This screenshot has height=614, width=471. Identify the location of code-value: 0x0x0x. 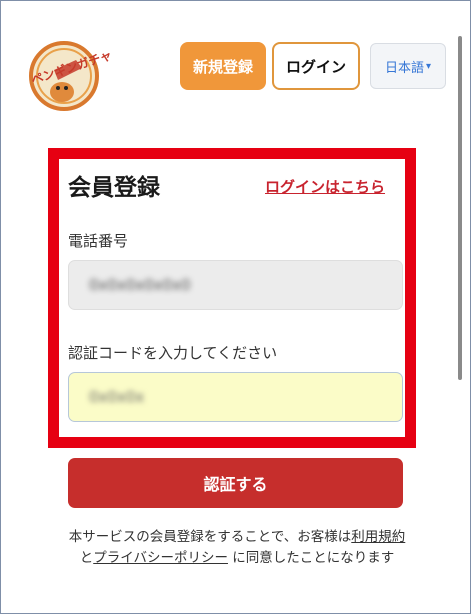
(117, 397).